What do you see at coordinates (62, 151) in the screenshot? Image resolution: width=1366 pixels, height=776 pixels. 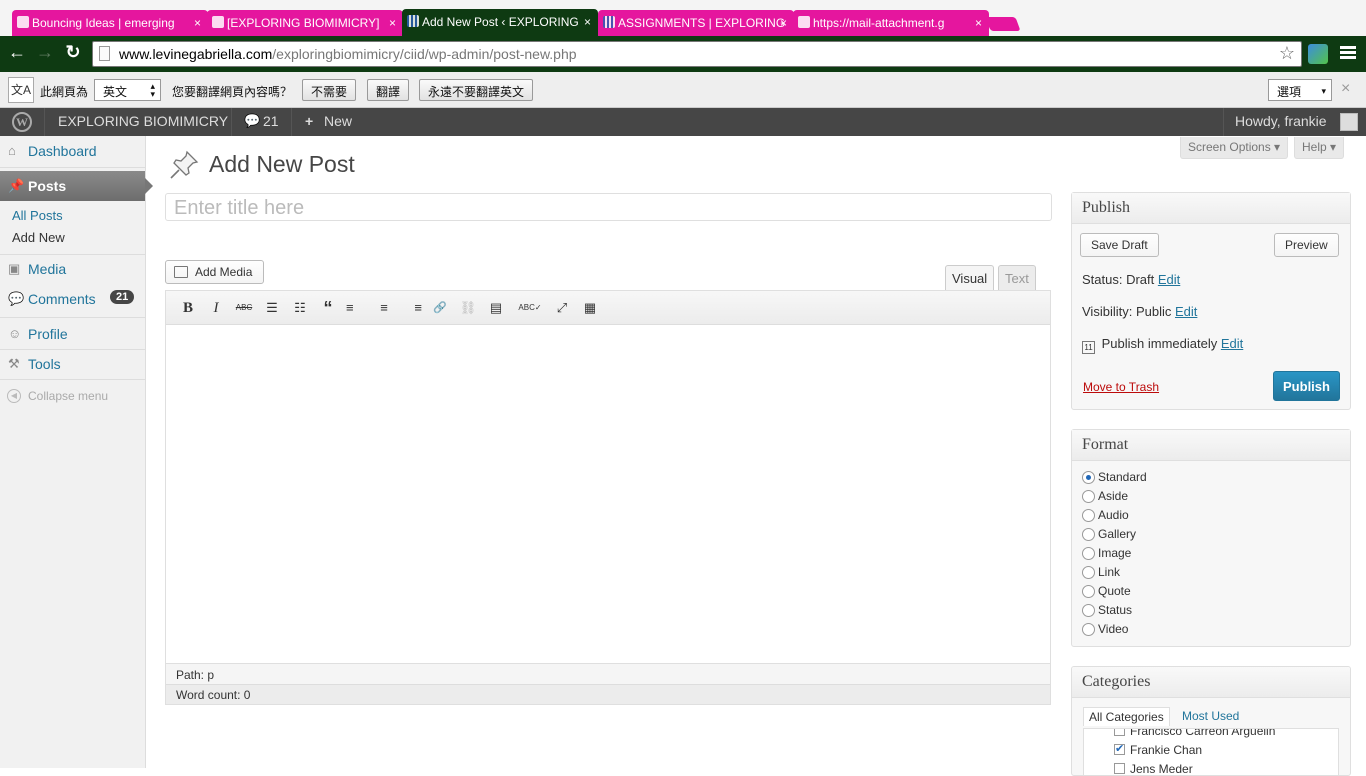 I see `sidebar-item-label: Dashboard` at bounding box center [62, 151].